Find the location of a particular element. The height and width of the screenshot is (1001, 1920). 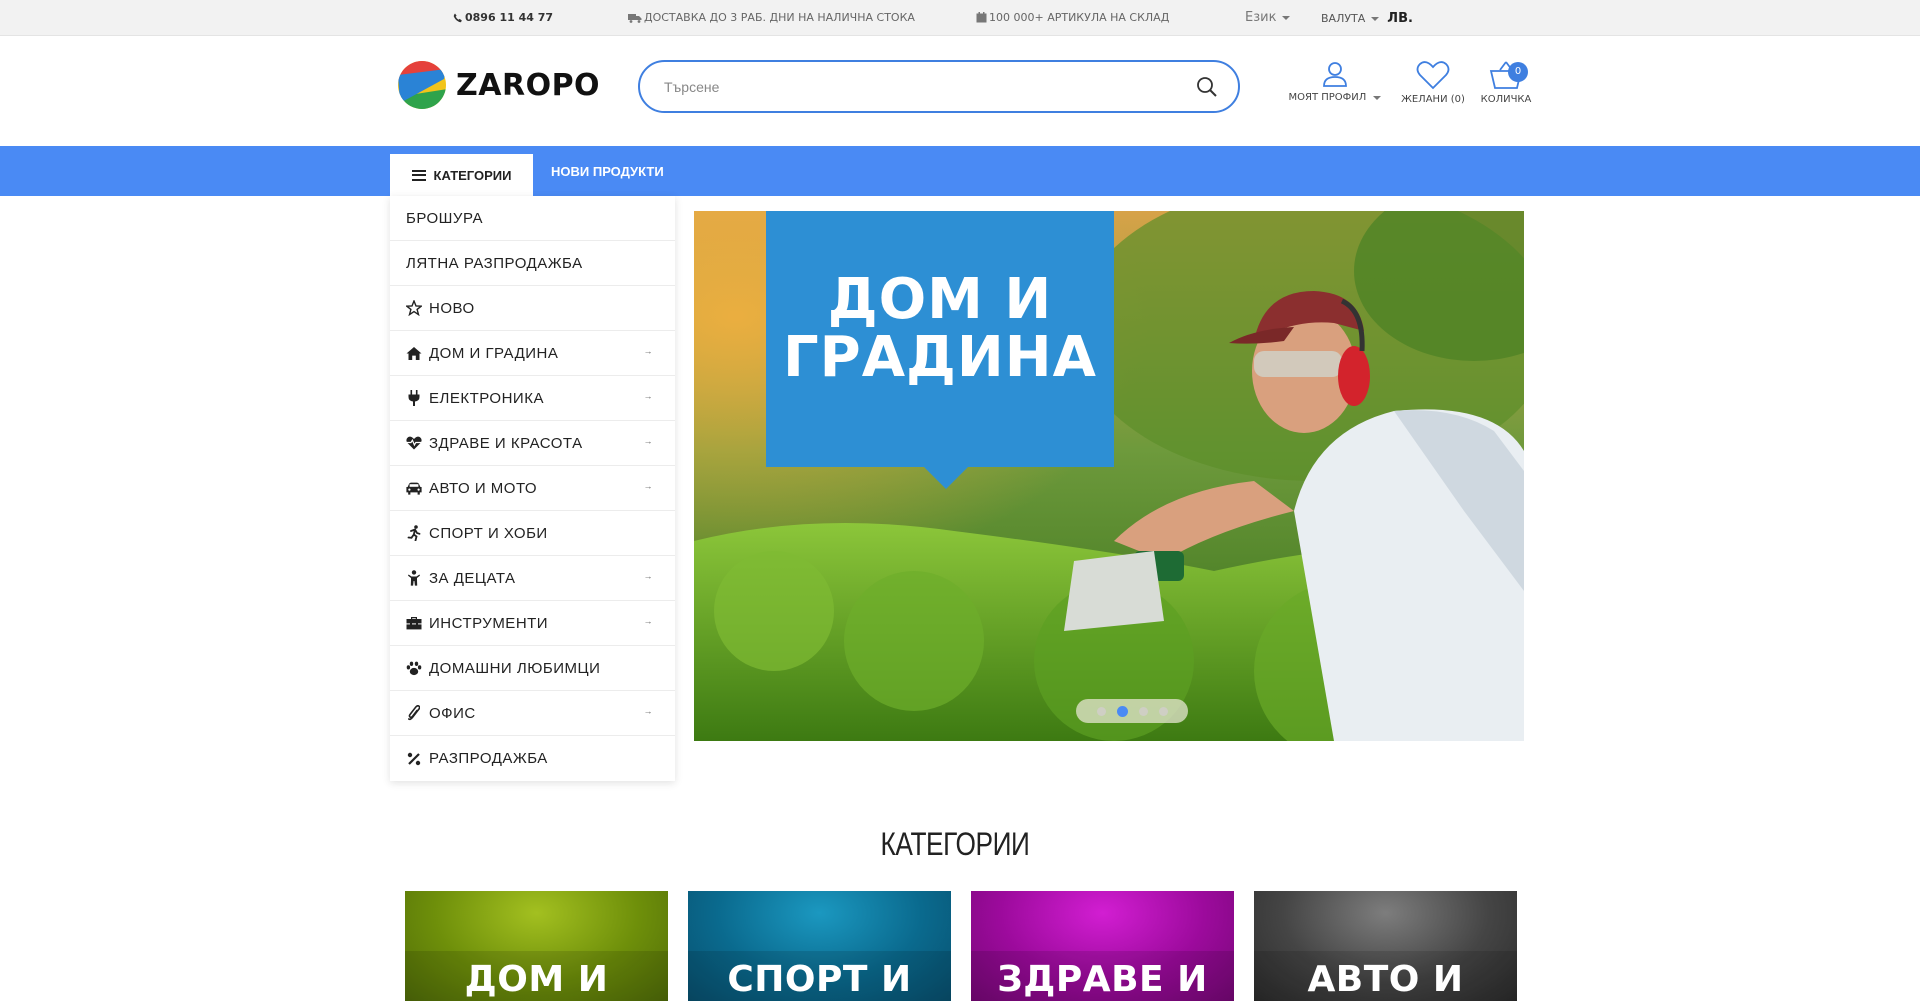

hamburger-icon is located at coordinates (418, 175).